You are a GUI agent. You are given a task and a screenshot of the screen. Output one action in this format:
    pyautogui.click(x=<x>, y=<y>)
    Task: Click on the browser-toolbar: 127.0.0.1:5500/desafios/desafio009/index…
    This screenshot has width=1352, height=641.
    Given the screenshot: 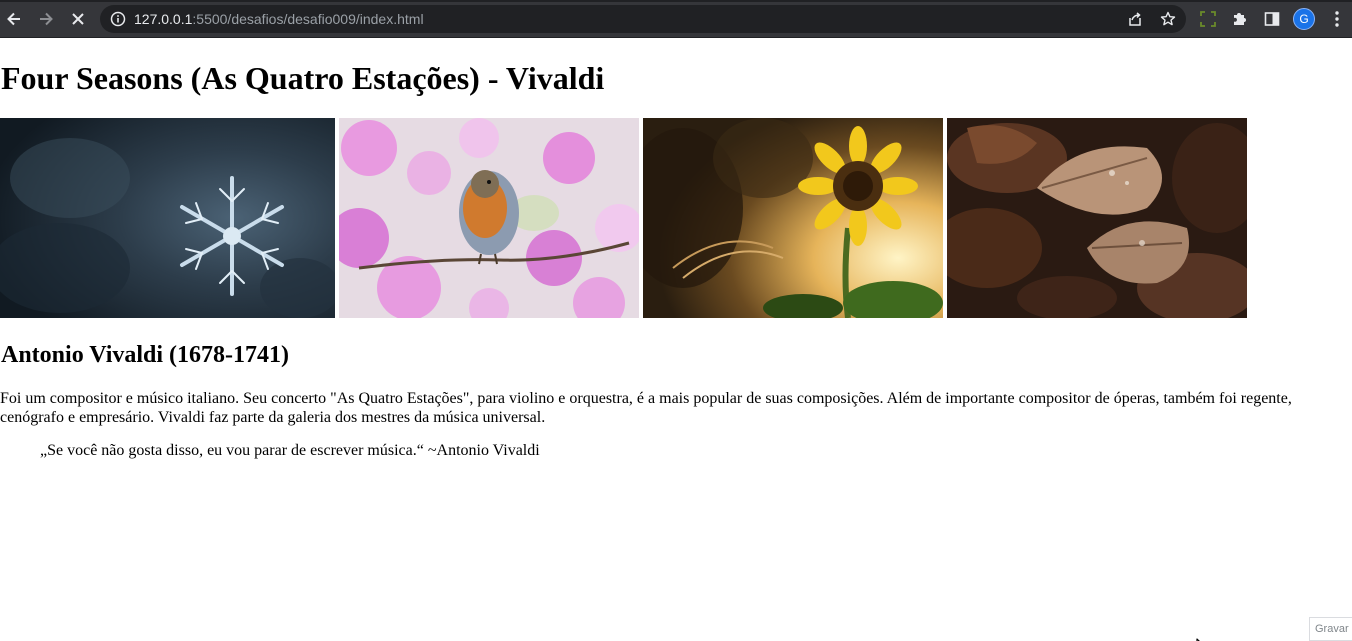 What is the action you would take?
    pyautogui.click(x=676, y=19)
    